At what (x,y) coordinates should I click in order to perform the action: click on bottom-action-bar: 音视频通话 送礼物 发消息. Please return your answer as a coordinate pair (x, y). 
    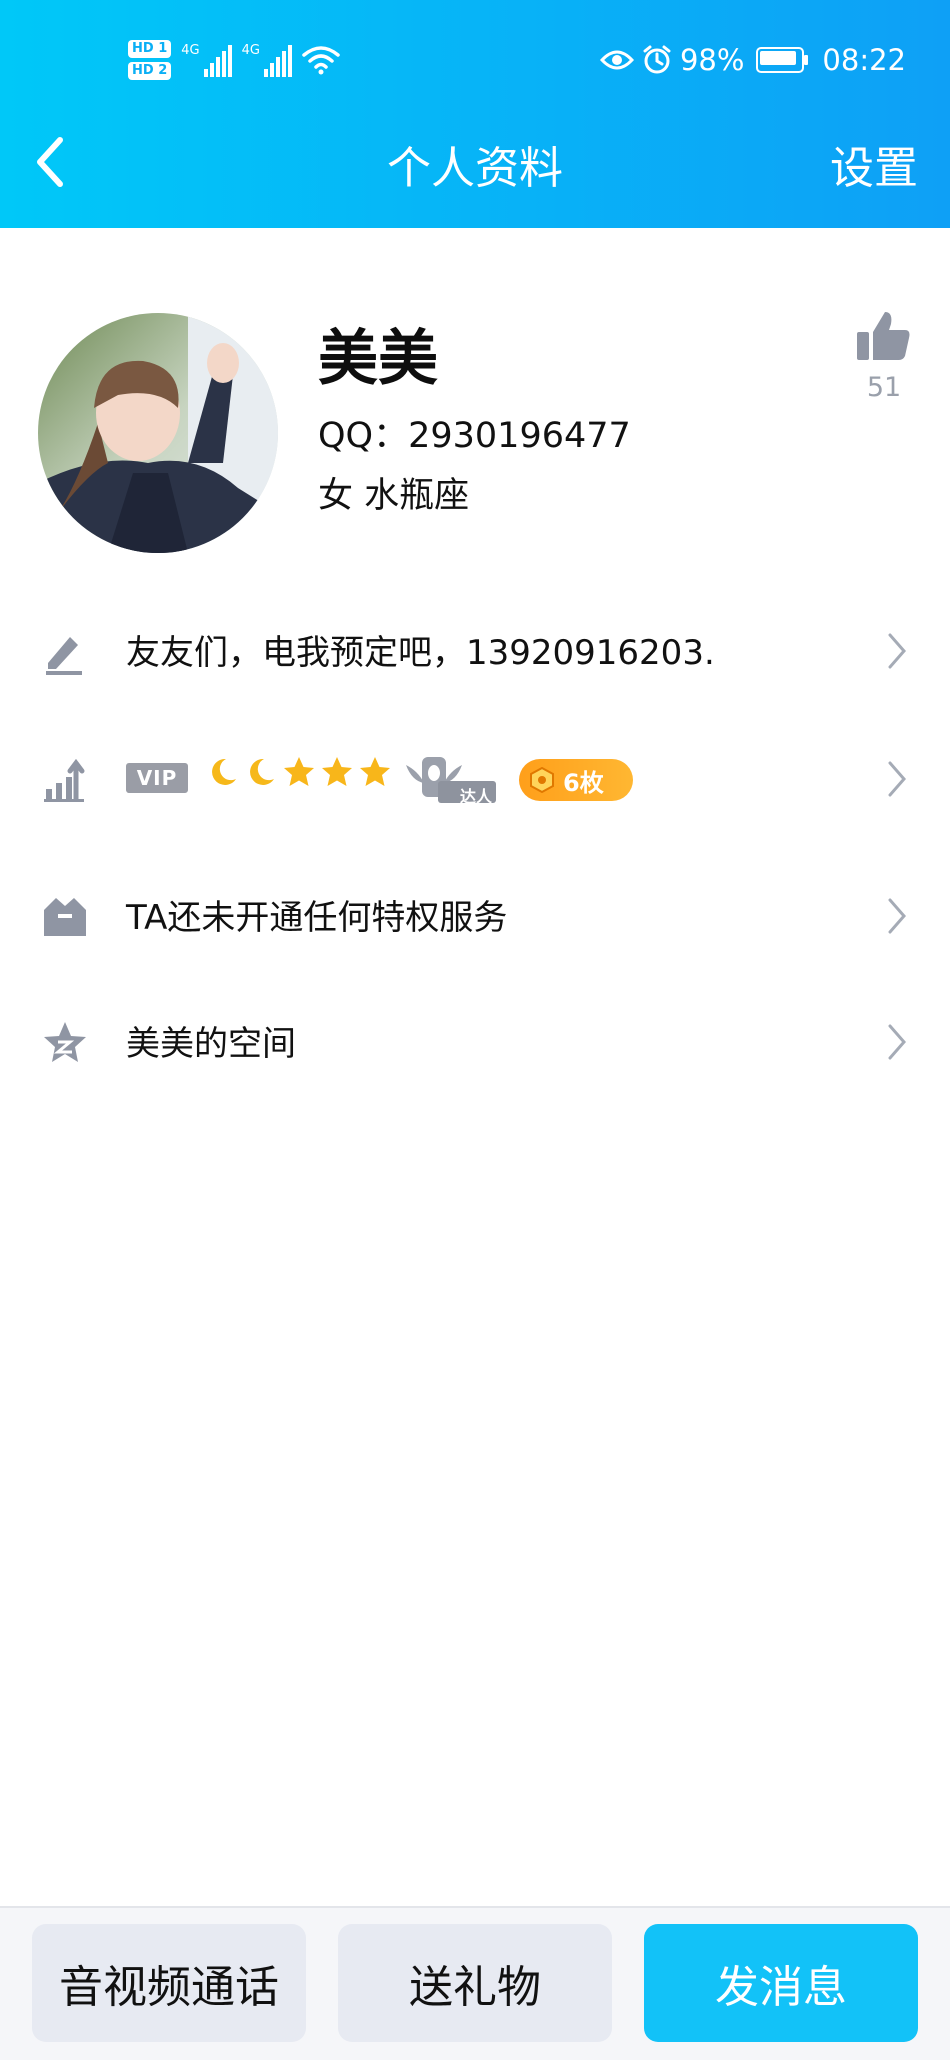
    Looking at the image, I should click on (475, 1983).